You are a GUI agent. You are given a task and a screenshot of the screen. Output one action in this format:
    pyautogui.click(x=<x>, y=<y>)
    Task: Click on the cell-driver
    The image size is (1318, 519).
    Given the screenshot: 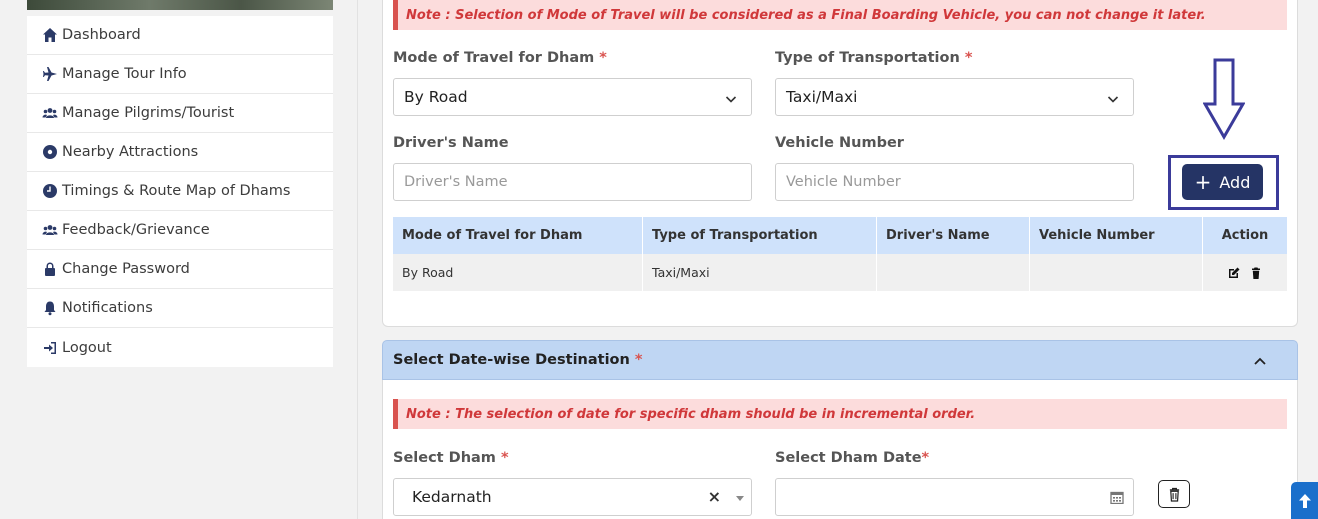 What is the action you would take?
    pyautogui.click(x=953, y=272)
    